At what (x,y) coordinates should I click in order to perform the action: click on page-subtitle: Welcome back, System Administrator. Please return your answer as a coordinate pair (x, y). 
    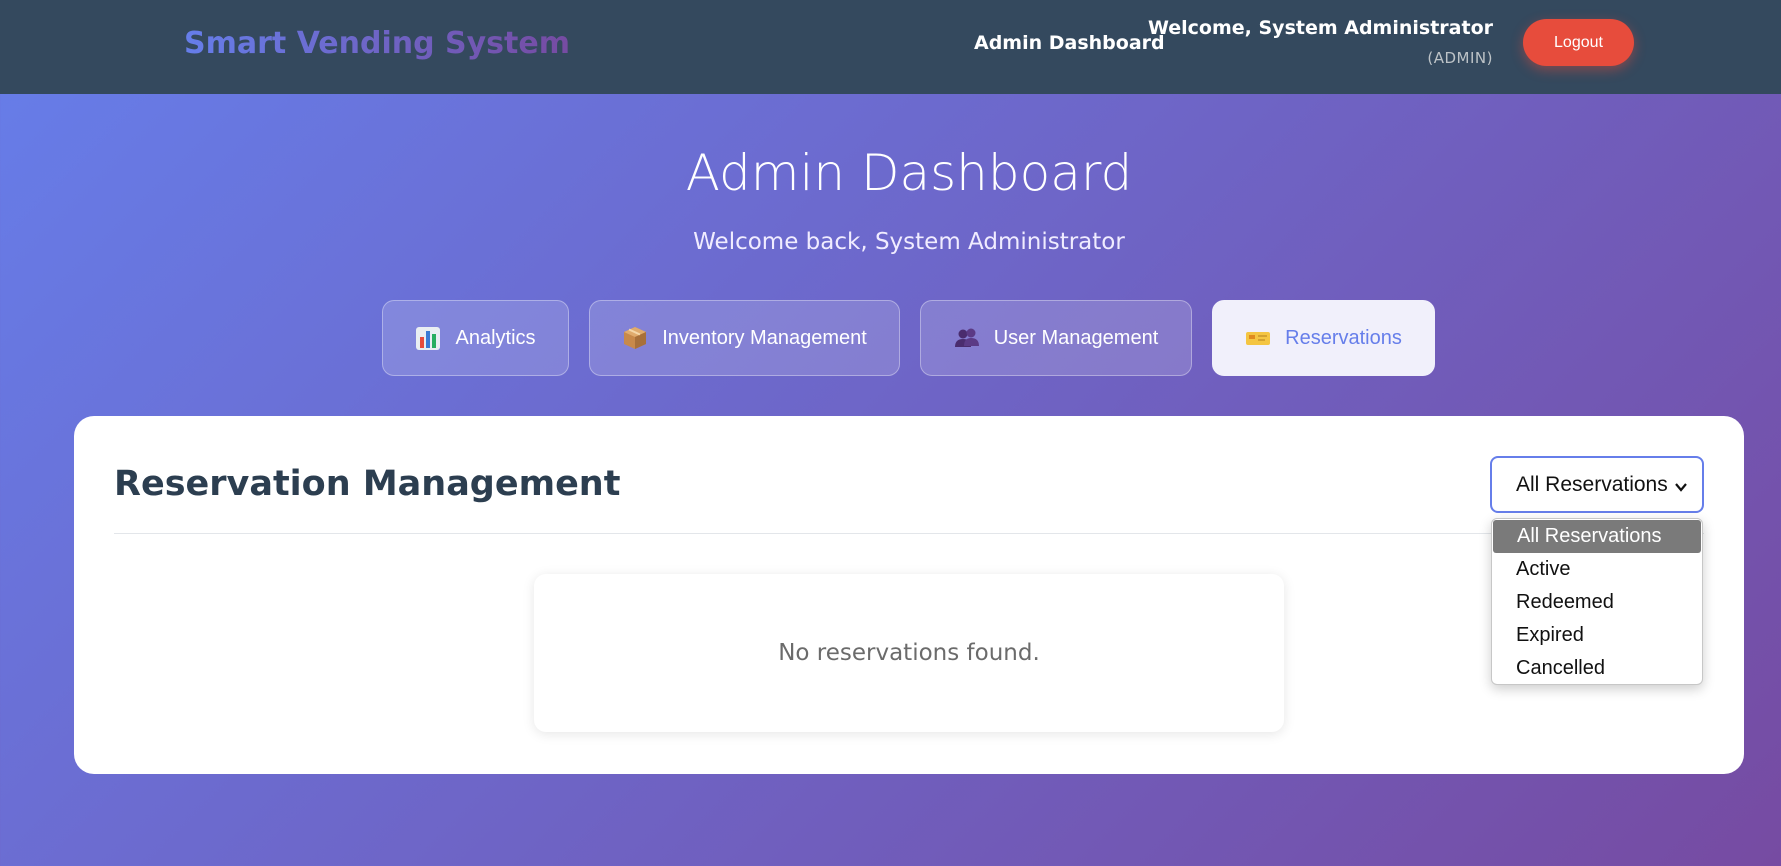
    Looking at the image, I should click on (909, 242).